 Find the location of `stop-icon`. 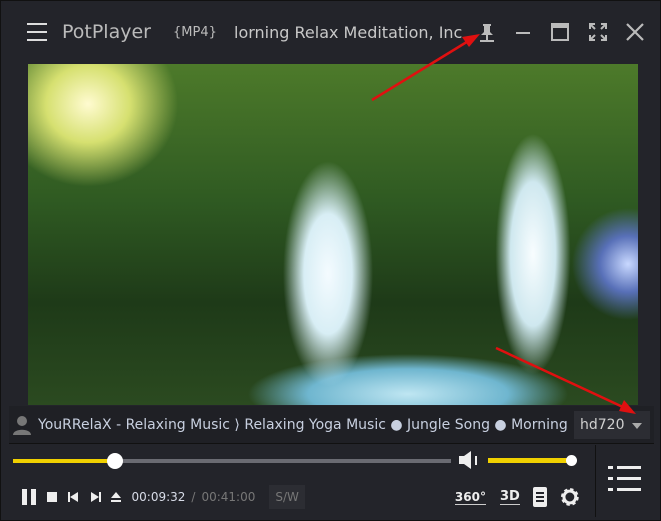

stop-icon is located at coordinates (52, 497).